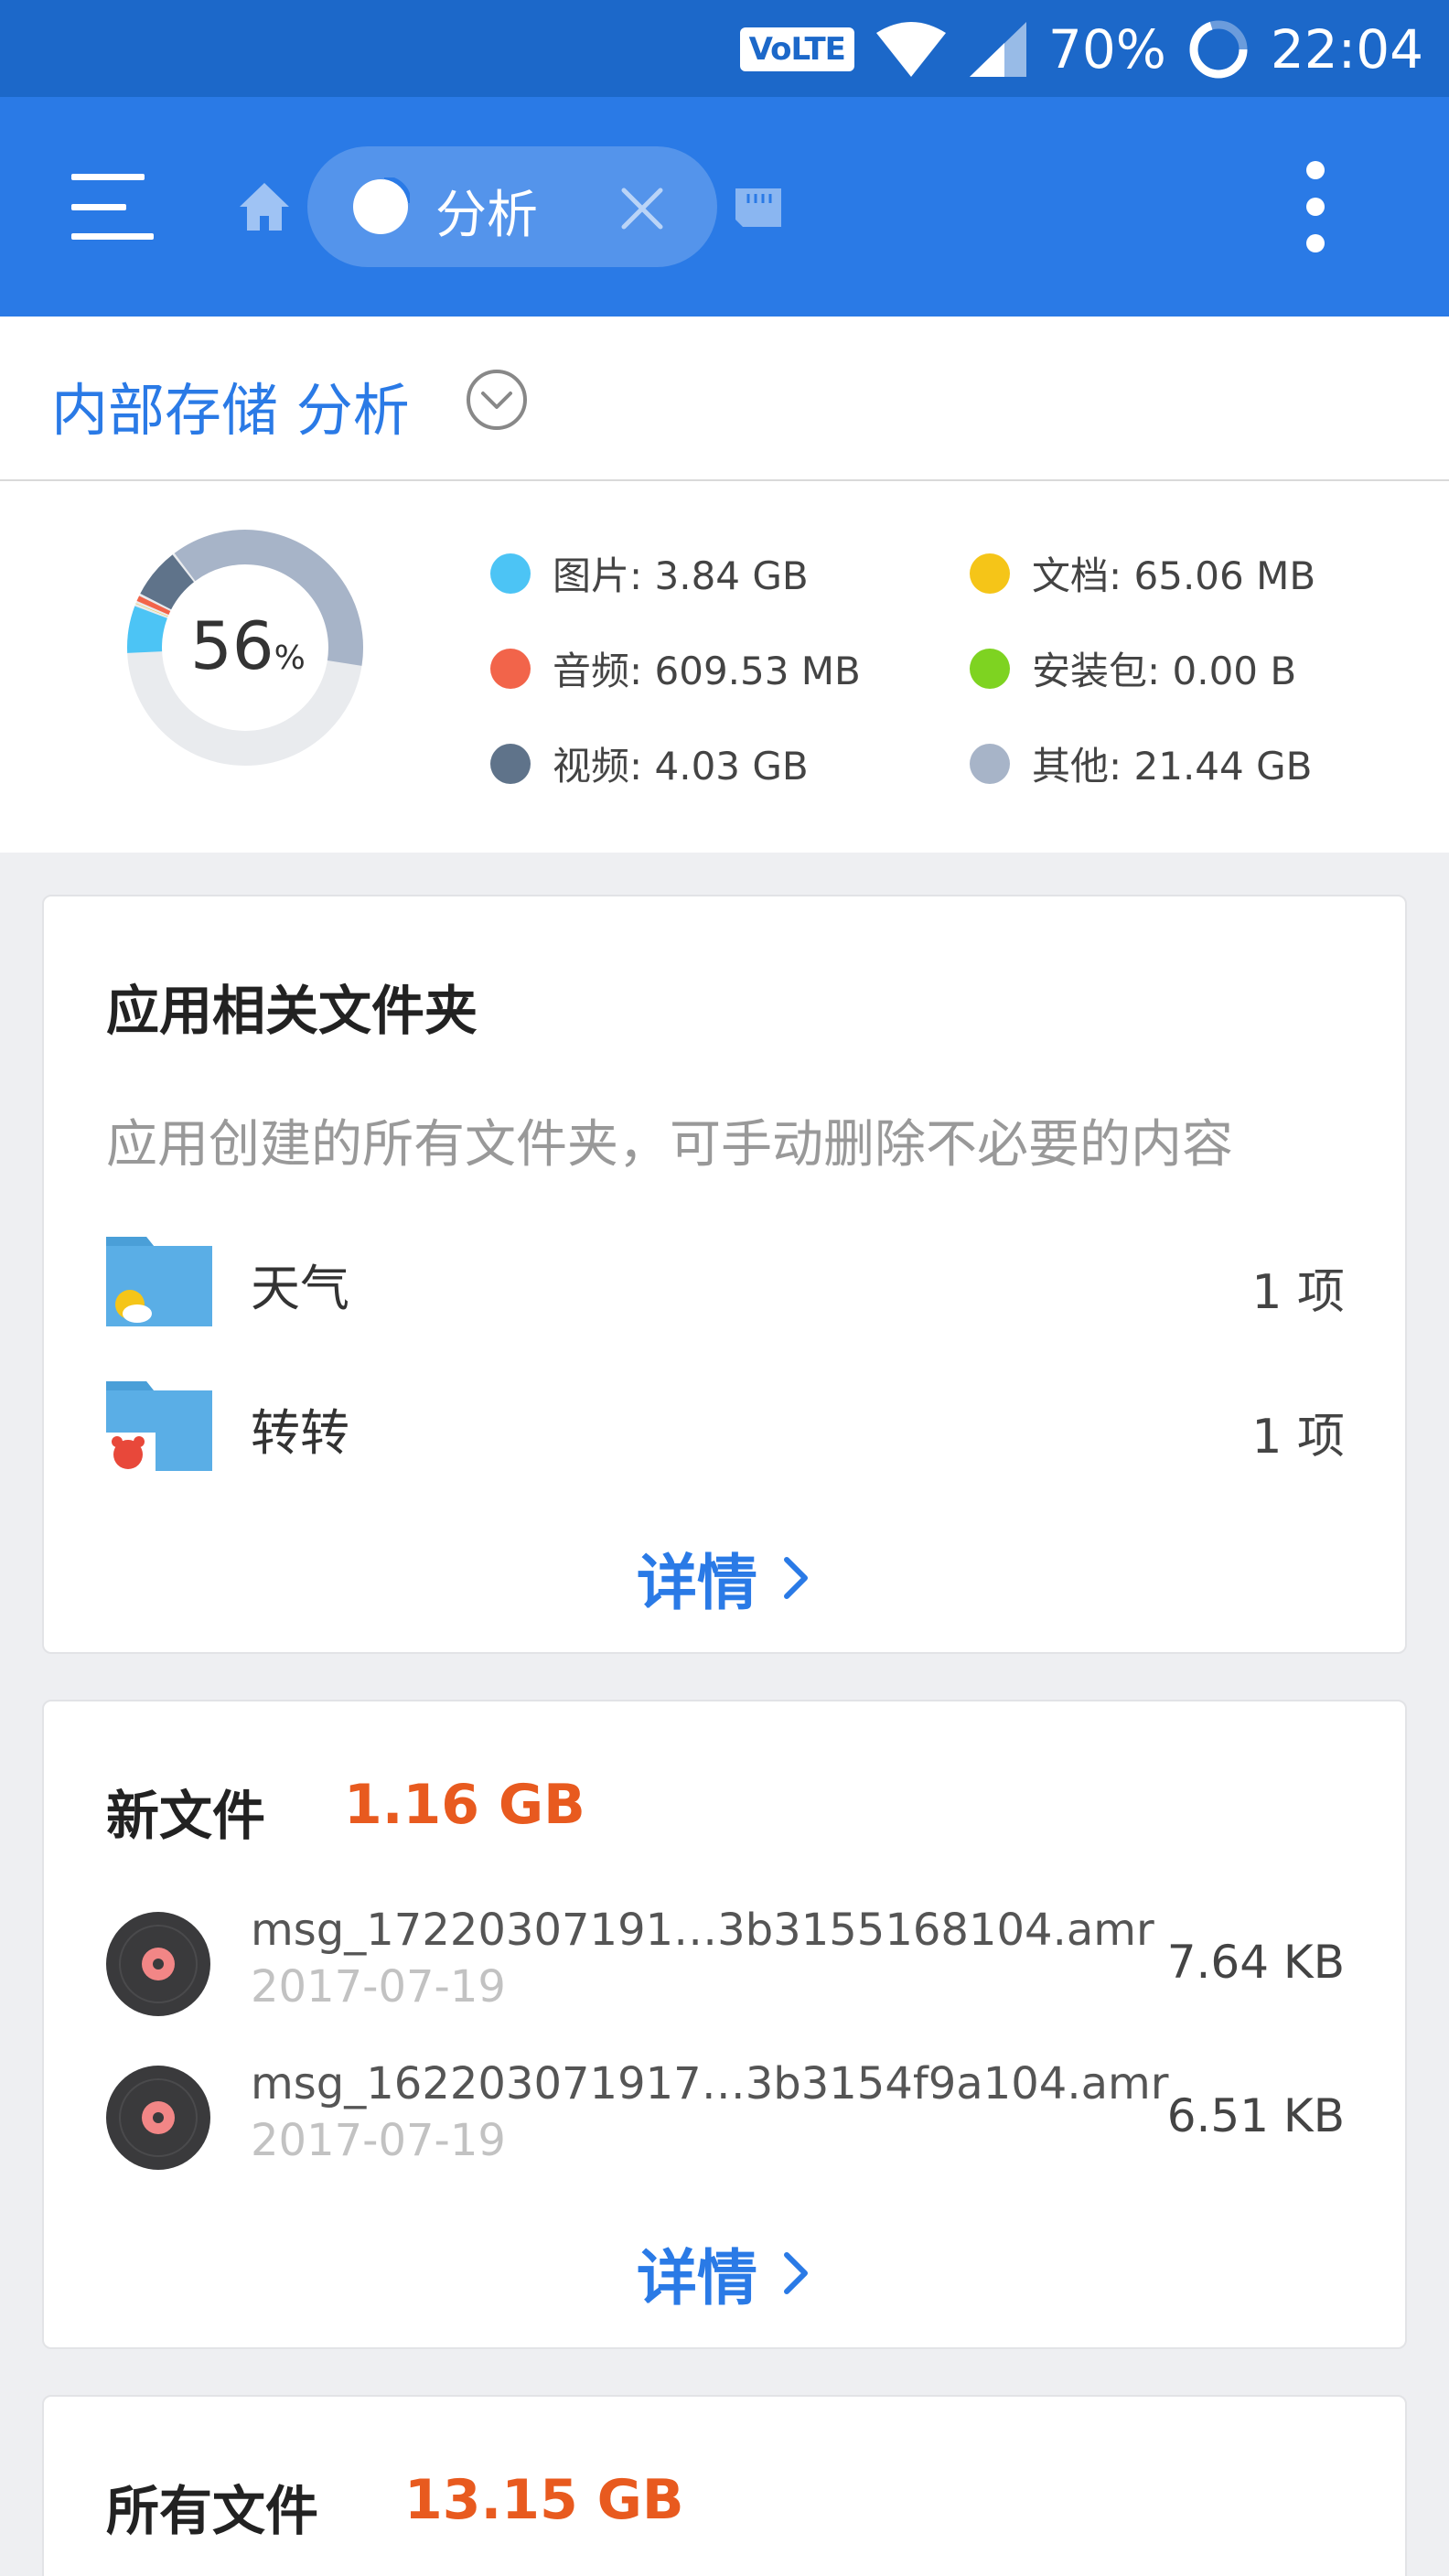  I want to click on cell-signal-icon, so click(998, 49).